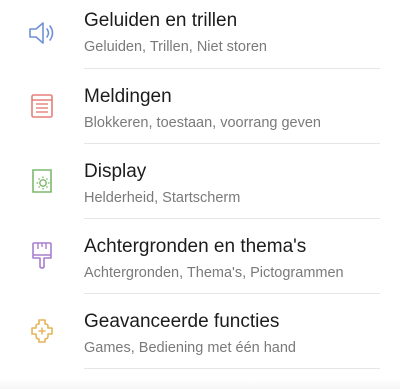 Image resolution: width=400 pixels, height=389 pixels. What do you see at coordinates (175, 47) in the screenshot?
I see `settings-item-subtitle: Geluiden, Trillen, Niet storen` at bounding box center [175, 47].